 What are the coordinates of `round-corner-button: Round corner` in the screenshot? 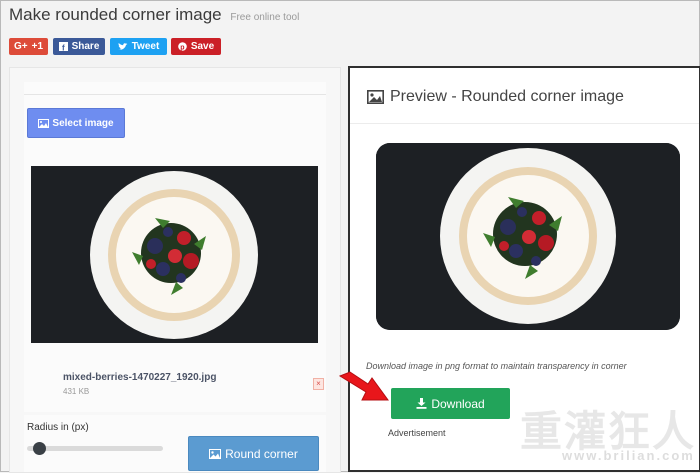 It's located at (253, 453).